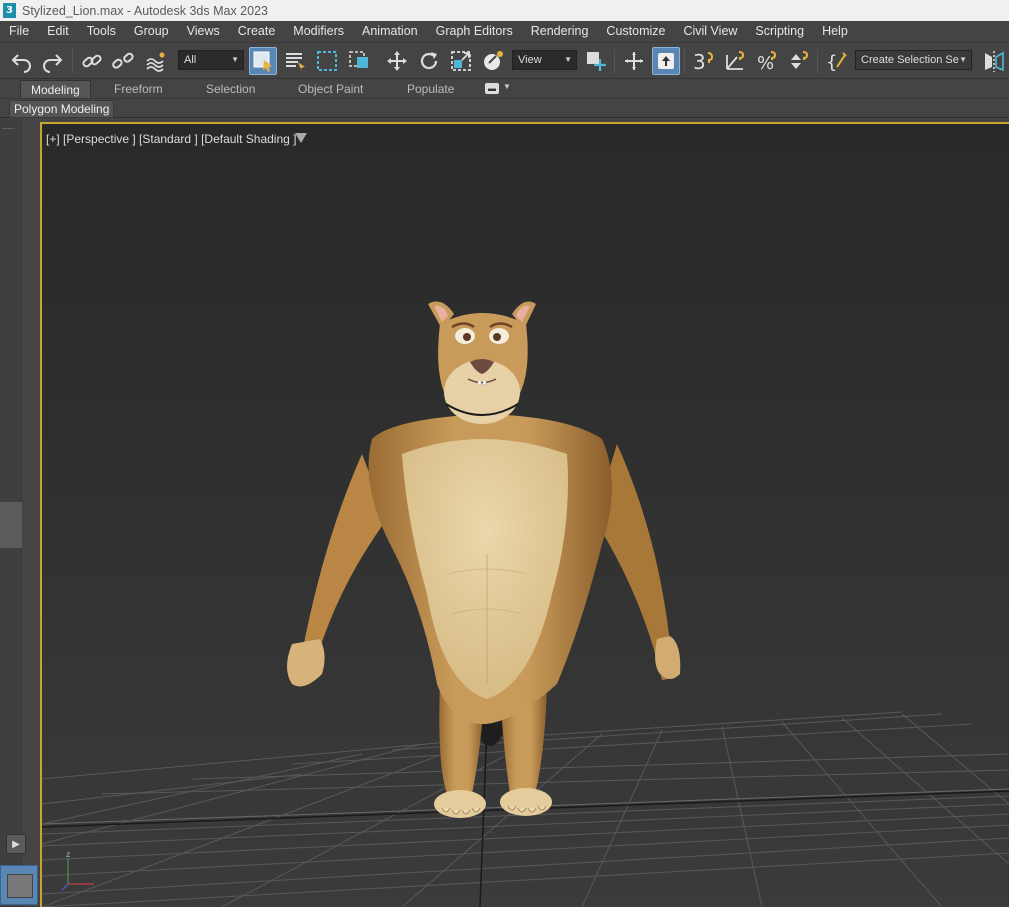 This screenshot has height=907, width=1009. I want to click on viewport-layout-button, so click(19, 885).